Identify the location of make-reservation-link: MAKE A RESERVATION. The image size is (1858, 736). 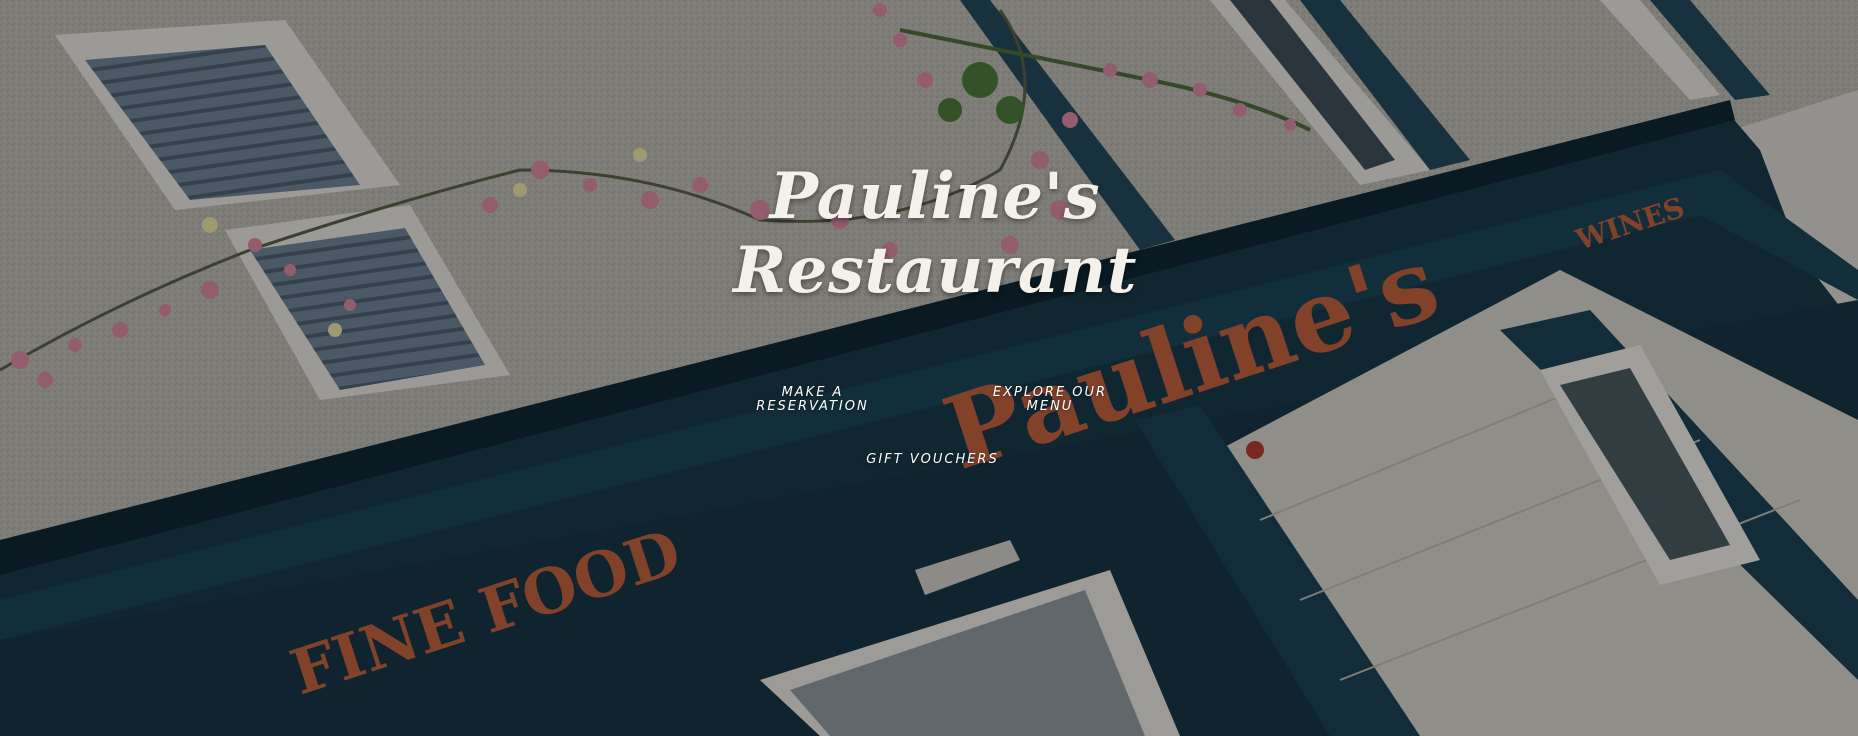
(812, 400).